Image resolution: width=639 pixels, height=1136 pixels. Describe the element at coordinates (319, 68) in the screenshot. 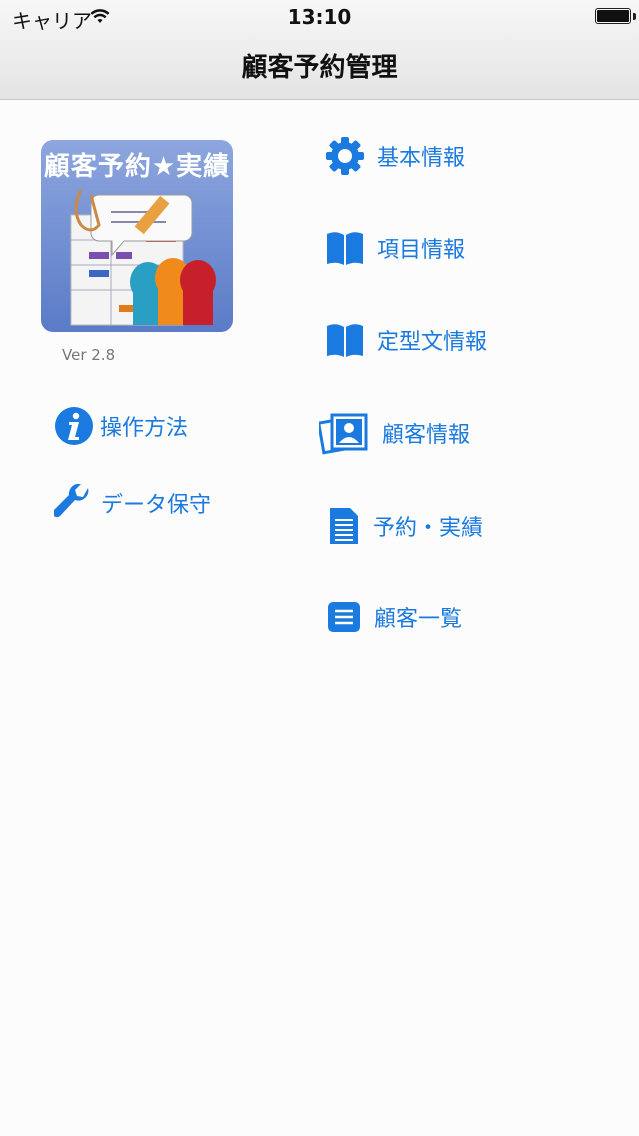

I see `page-title: 顧客予約管理` at that location.